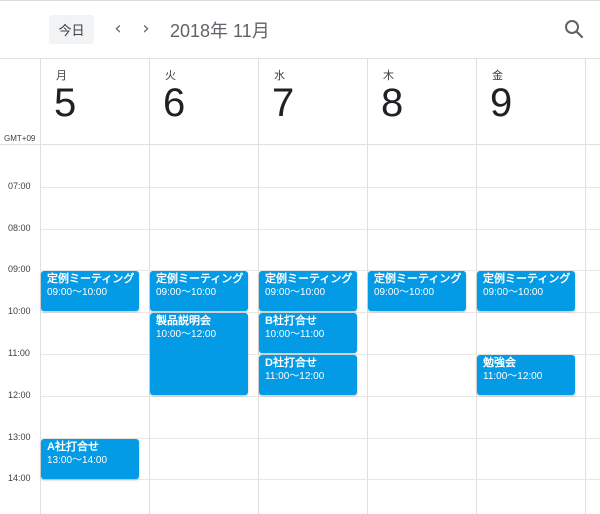 The image size is (600, 514). What do you see at coordinates (592, 94) in the screenshot?
I see `next-day-header-edge` at bounding box center [592, 94].